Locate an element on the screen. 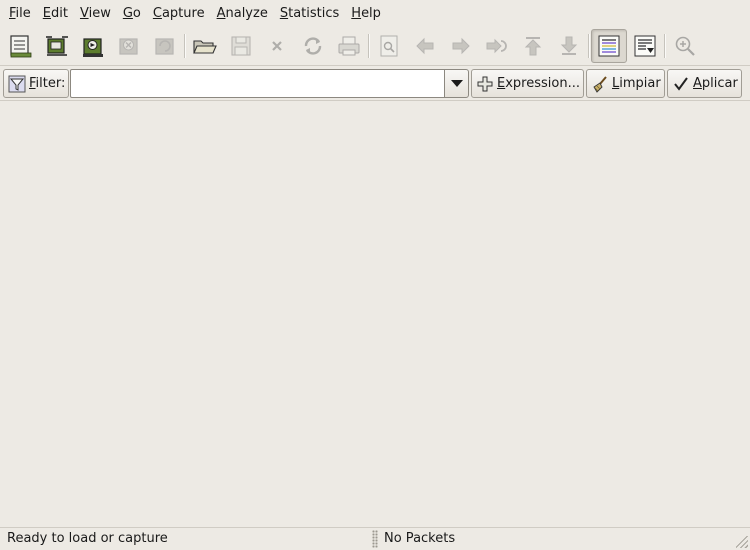 This screenshot has width=750, height=550. menu-go: Go is located at coordinates (132, 13).